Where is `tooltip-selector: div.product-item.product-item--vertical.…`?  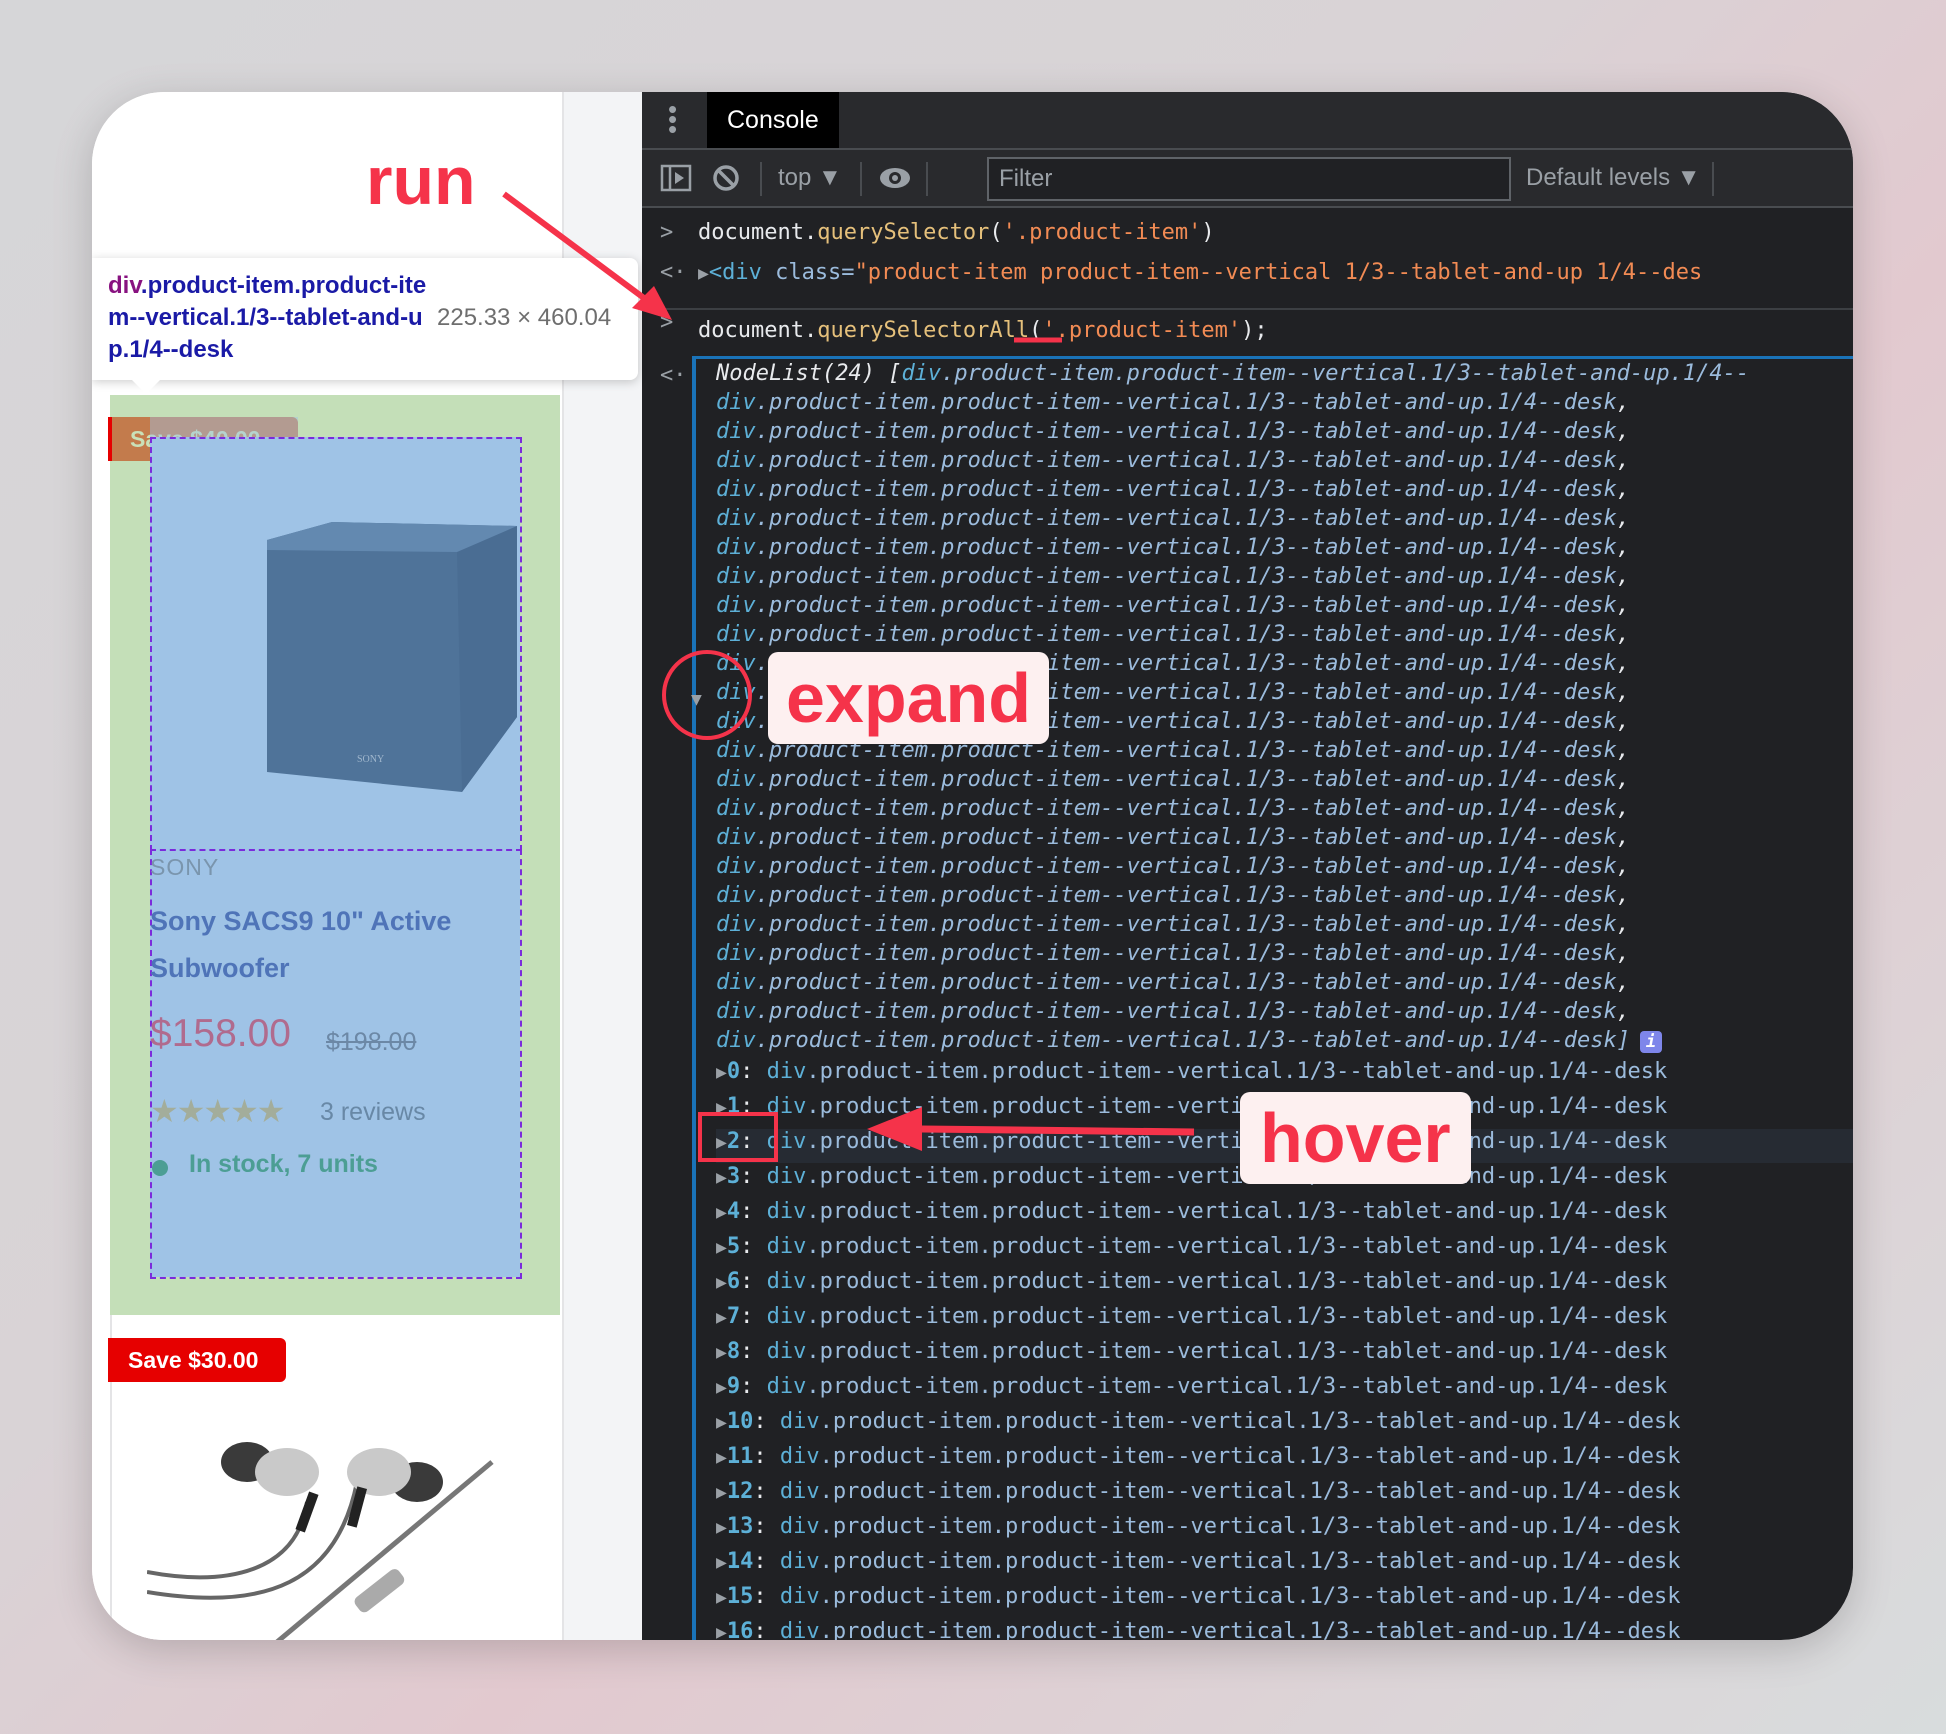 tooltip-selector: div.product-item.product-item--vertical.… is located at coordinates (268, 318).